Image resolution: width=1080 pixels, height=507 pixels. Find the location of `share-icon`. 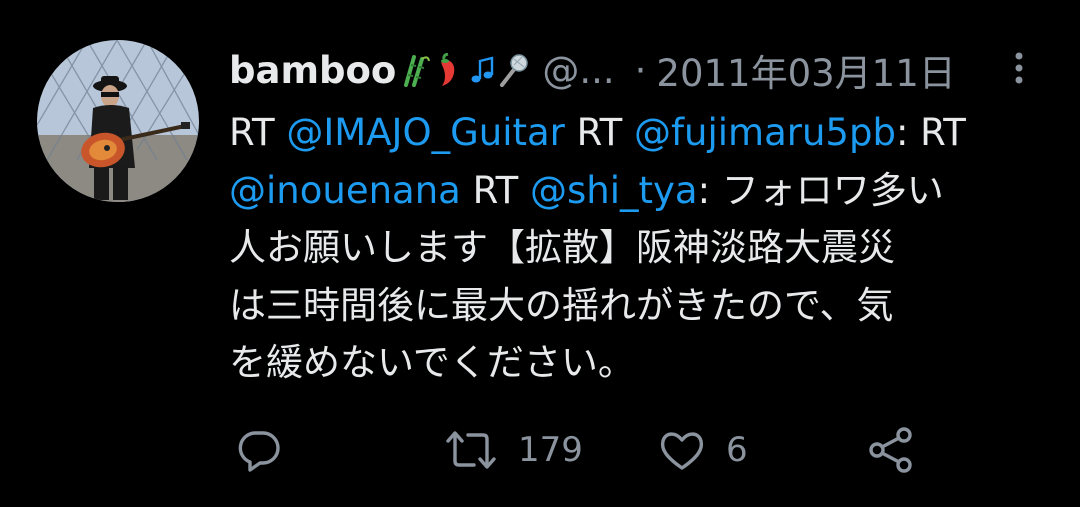

share-icon is located at coordinates (892, 450).